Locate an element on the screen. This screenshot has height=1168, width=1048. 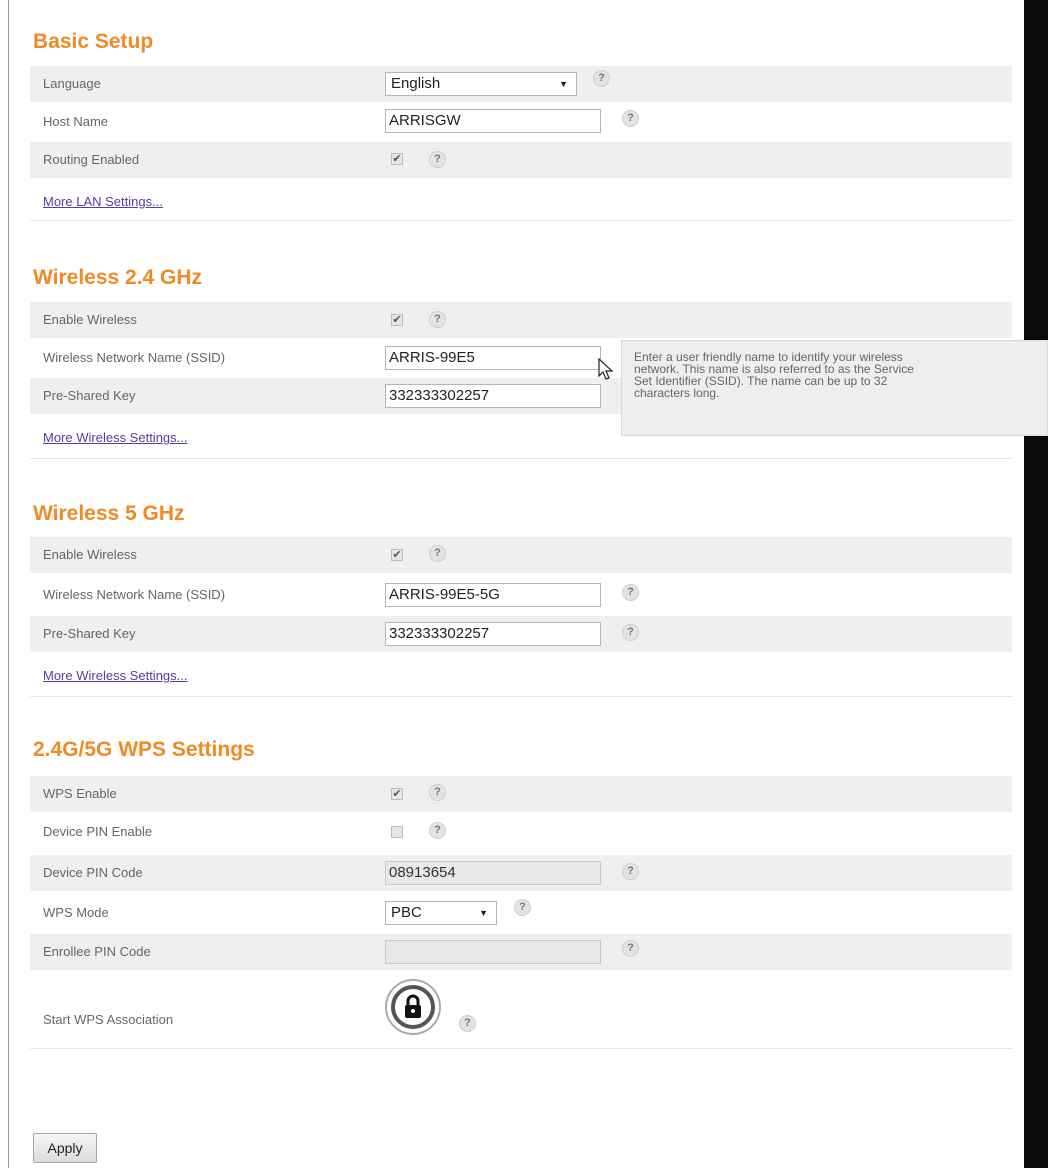
start-wps-label: Start WPS Association is located at coordinates (108, 1019).